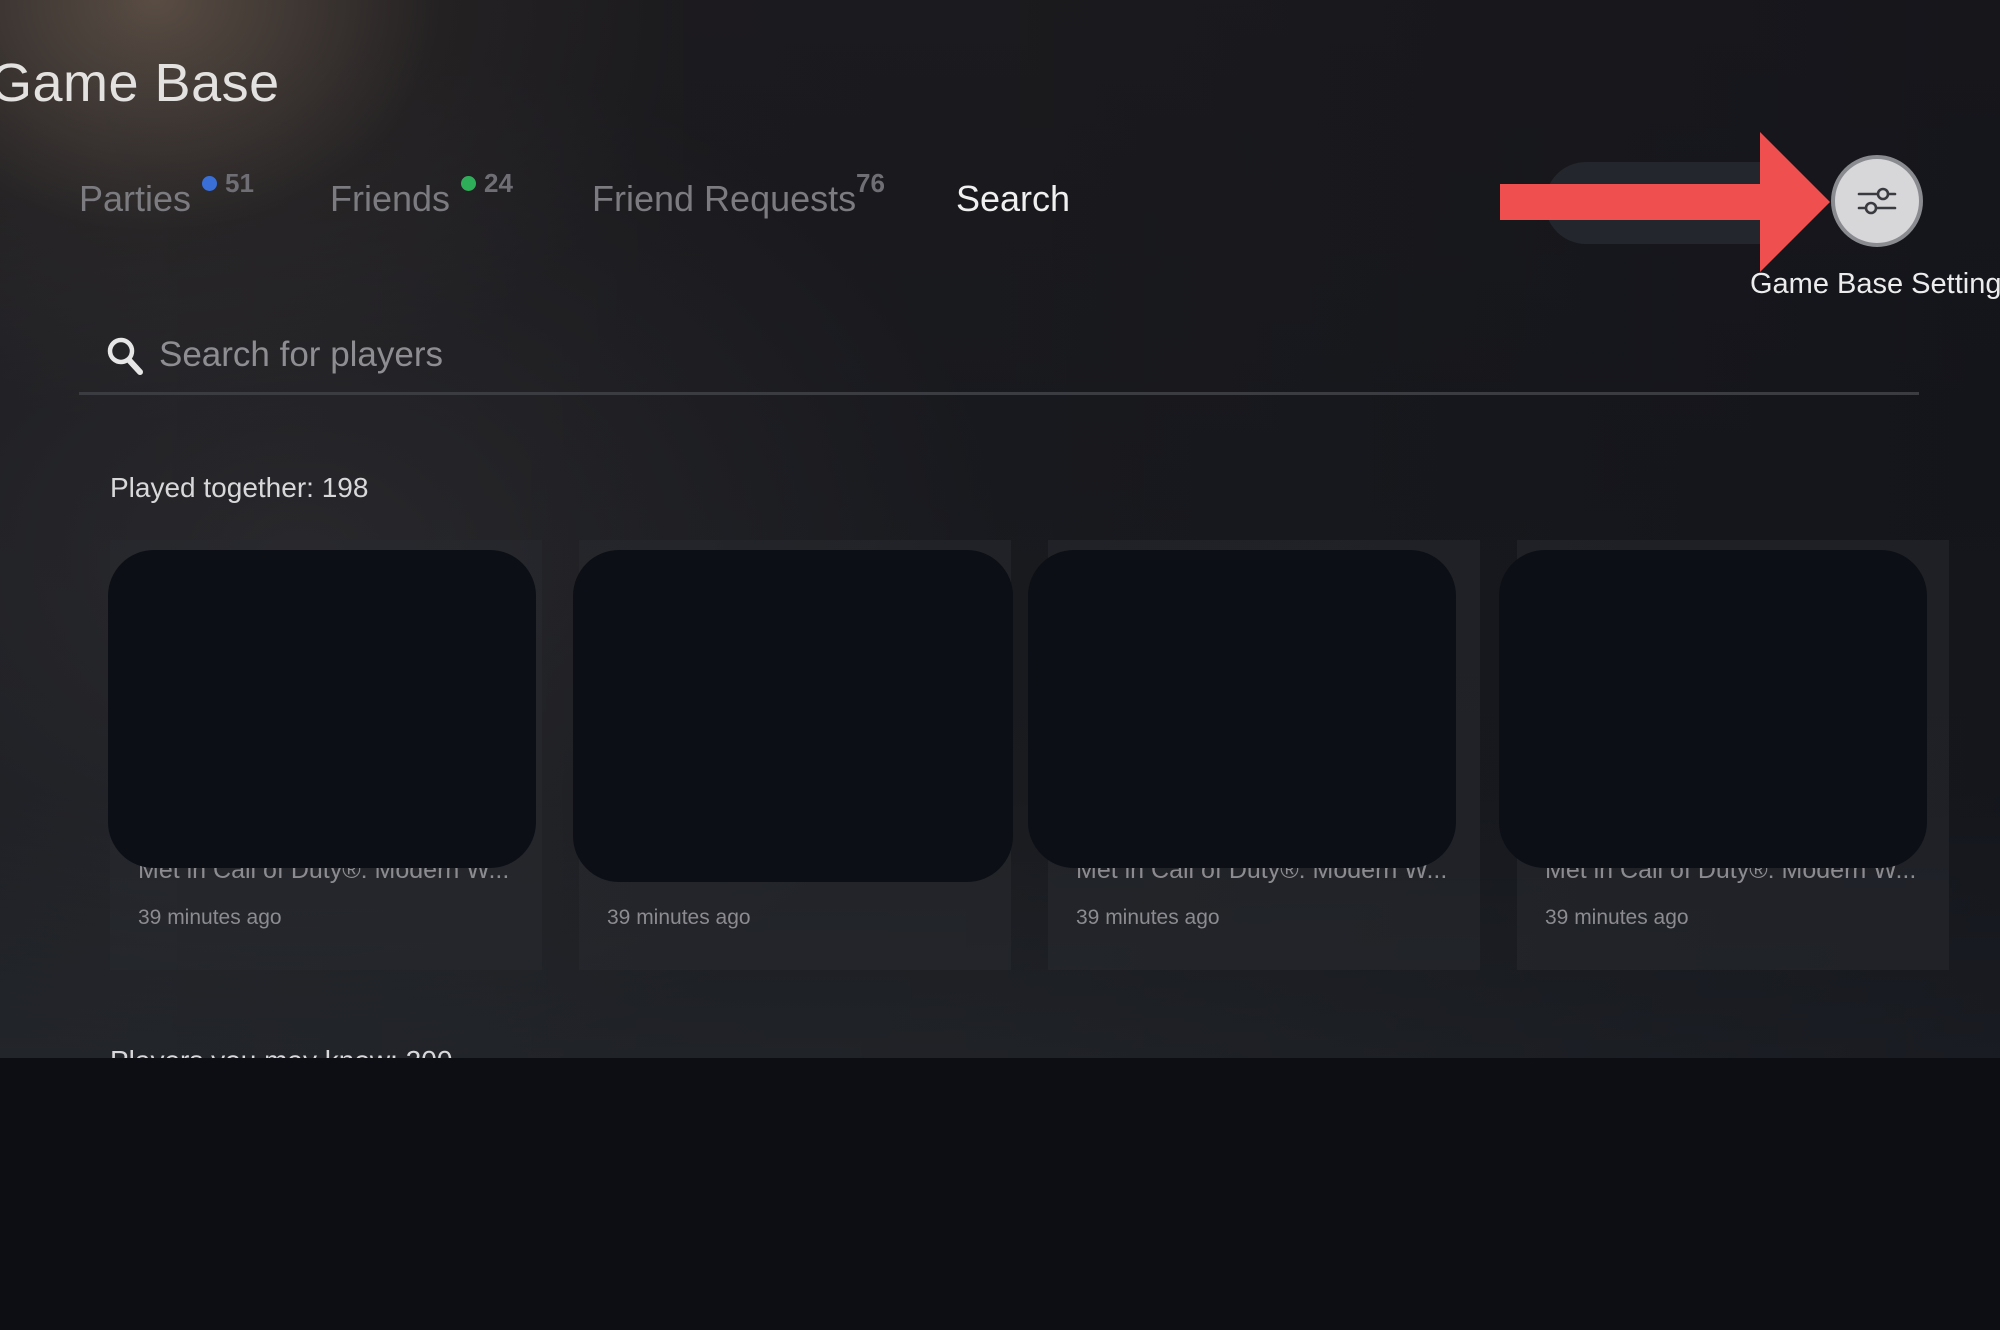 The width and height of the screenshot is (2000, 1330). I want to click on player-card: 39 minutes ago, so click(793, 755).